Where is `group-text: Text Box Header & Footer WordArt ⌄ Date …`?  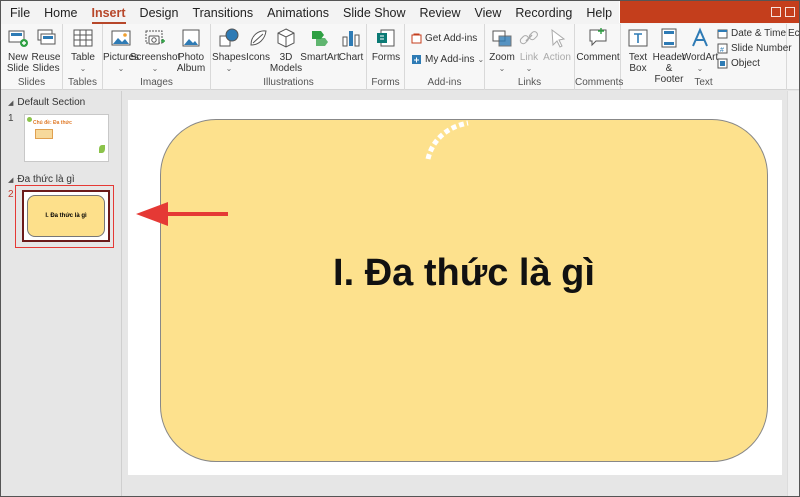 group-text: Text Box Header & Footer WordArt ⌄ Date … is located at coordinates (706, 57).